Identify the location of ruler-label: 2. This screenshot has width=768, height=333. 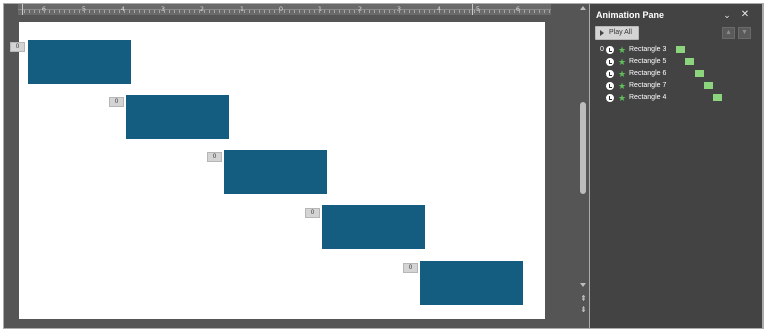
(202, 9).